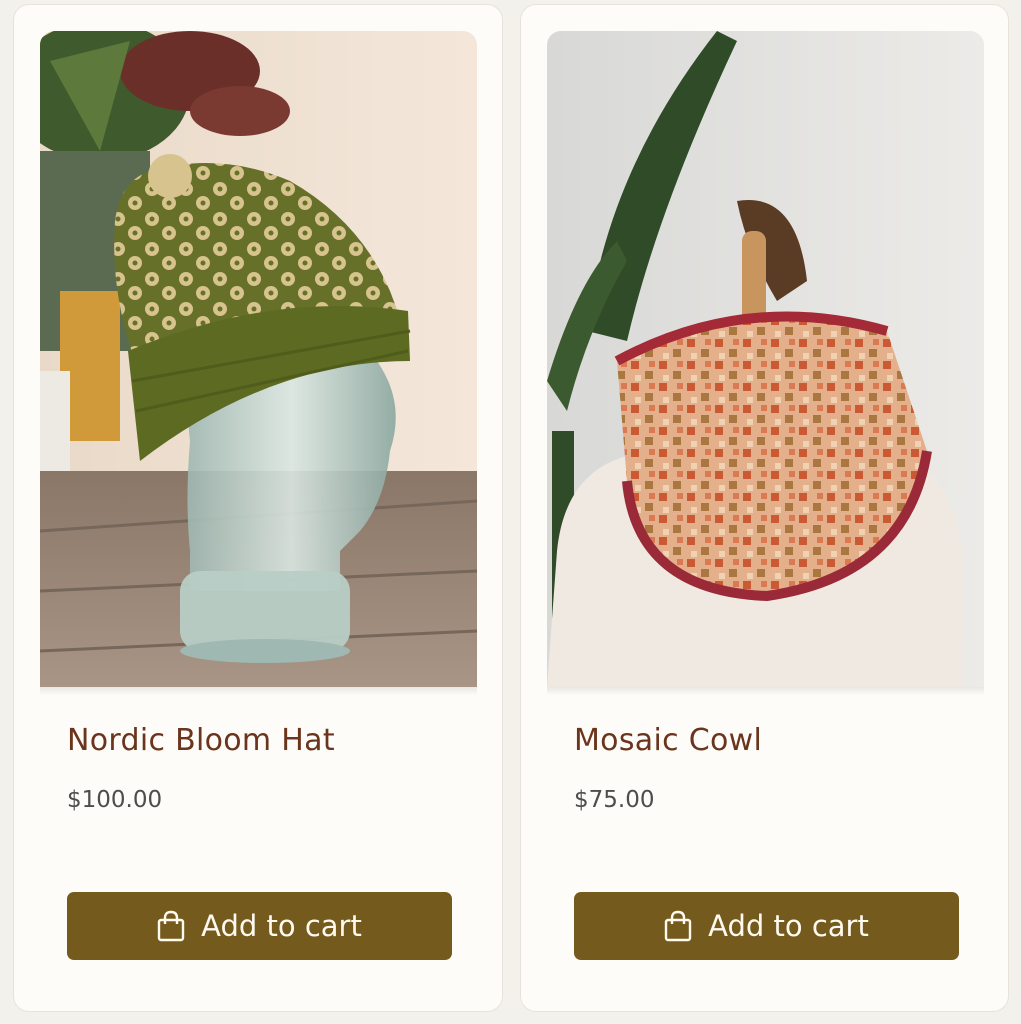 The width and height of the screenshot is (1021, 1024). Describe the element at coordinates (115, 800) in the screenshot. I see `product-price: $100.00` at that location.